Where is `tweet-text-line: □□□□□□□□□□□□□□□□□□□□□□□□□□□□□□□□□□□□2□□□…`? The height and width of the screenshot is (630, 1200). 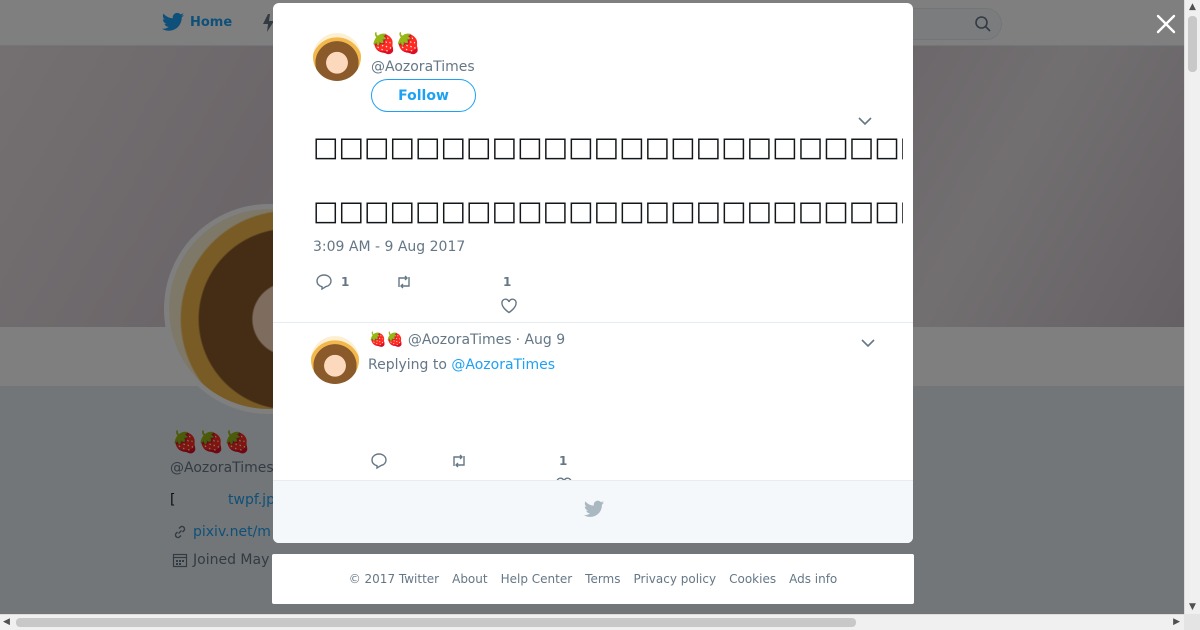
tweet-text-line: □□□□□□□□□□□□□□□□□□□□□□□□□□□□□□□□□□□□2□□□… is located at coordinates (608, 147).